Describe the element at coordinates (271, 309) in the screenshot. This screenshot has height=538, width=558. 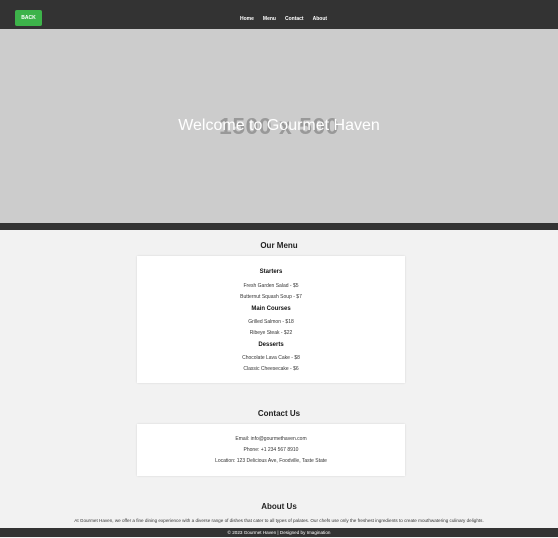
I see `menu-category-heading: Main Courses` at that location.